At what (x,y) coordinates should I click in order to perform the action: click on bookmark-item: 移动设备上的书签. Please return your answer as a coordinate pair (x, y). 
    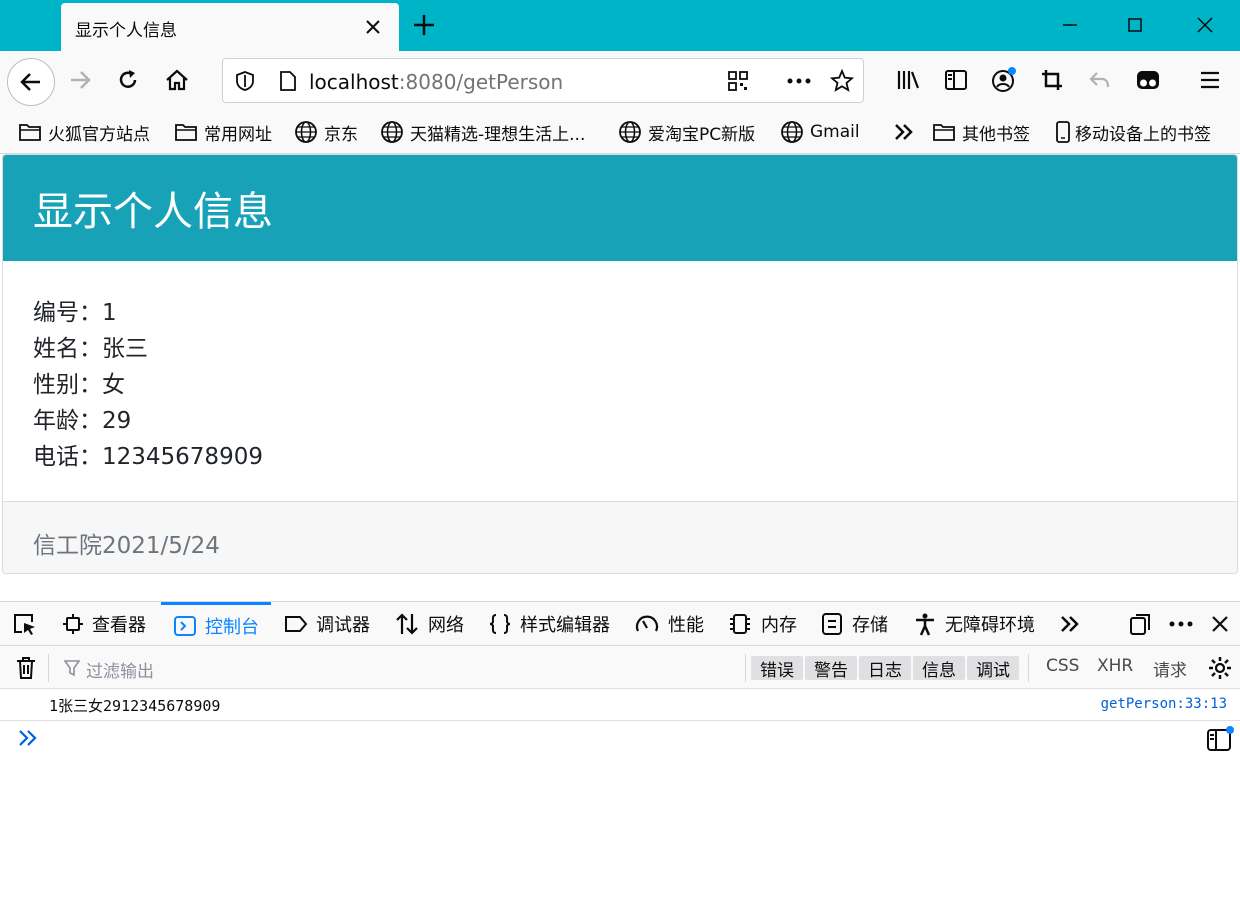
    Looking at the image, I should click on (1133, 132).